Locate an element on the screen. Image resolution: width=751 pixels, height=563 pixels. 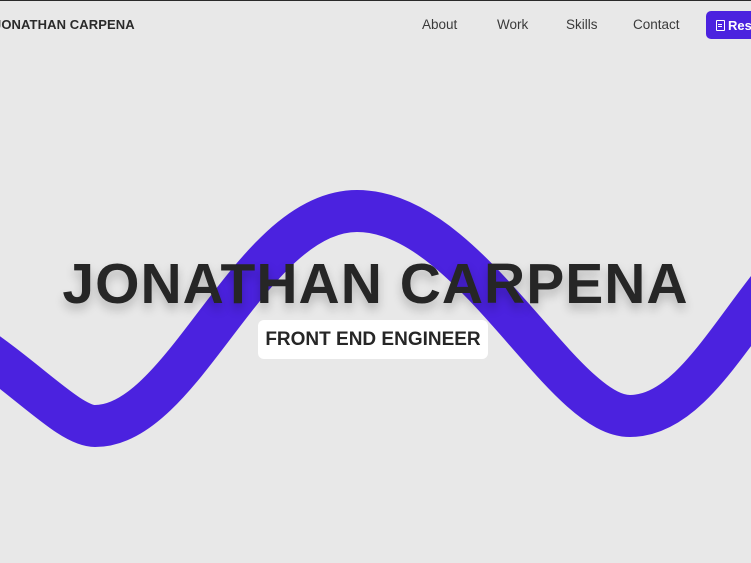
nav-link-work: Work is located at coordinates (512, 24).